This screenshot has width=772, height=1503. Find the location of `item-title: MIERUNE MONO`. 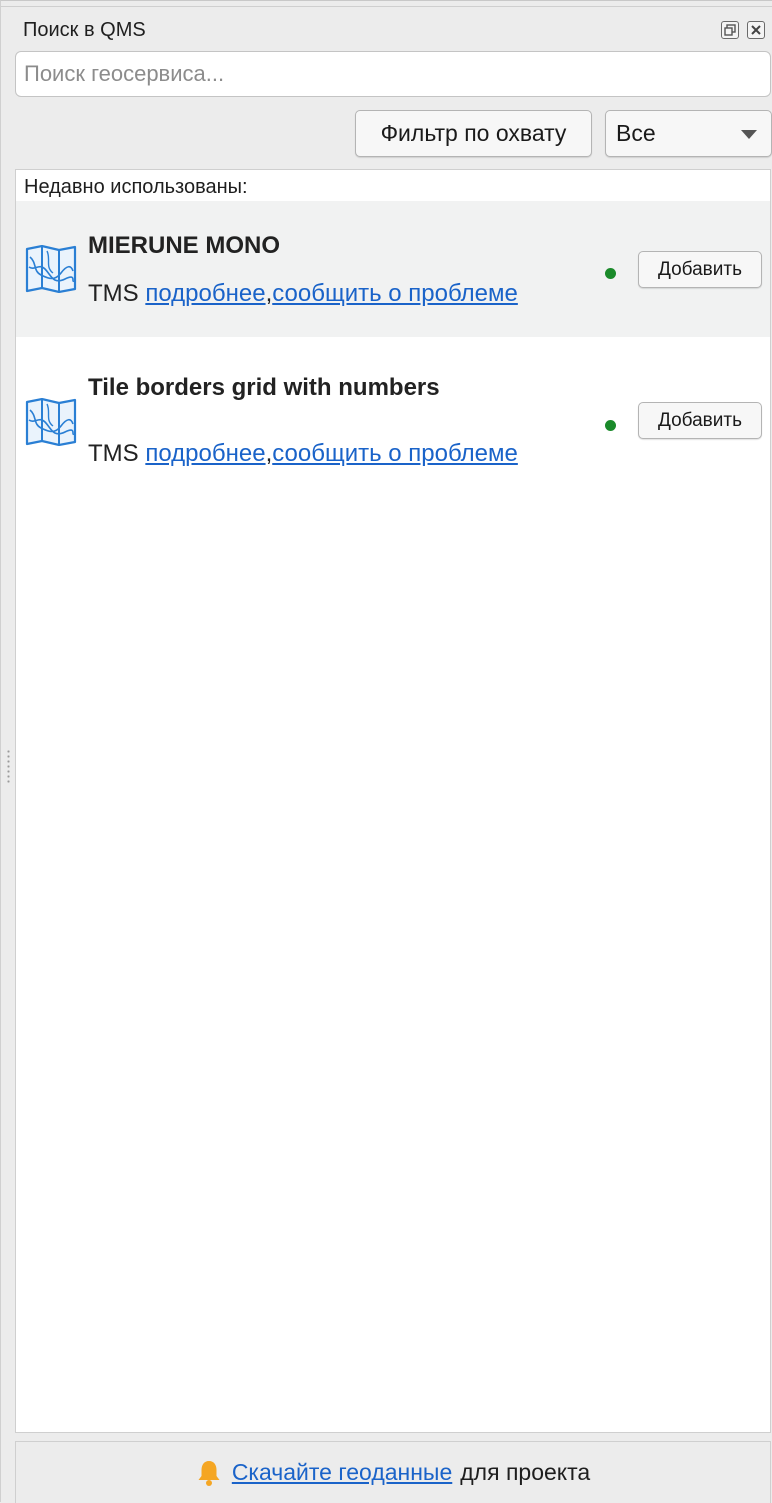

item-title: MIERUNE MONO is located at coordinates (184, 245).